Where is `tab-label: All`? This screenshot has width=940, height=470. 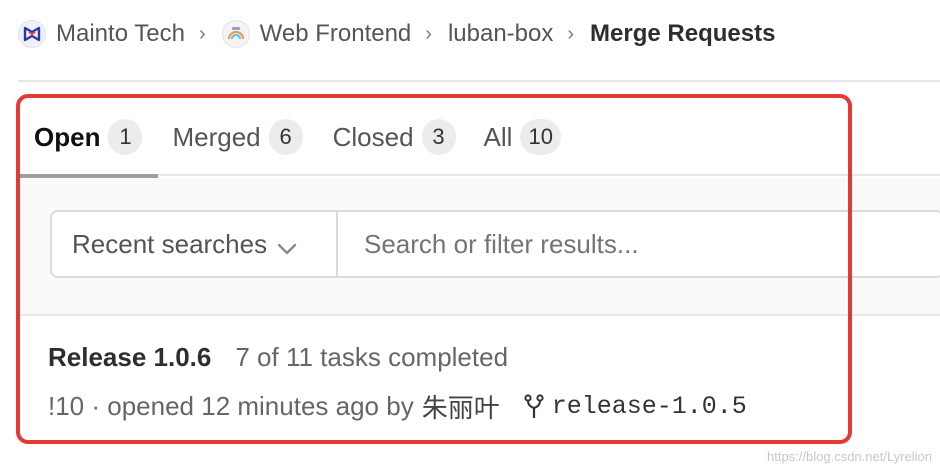
tab-label: All is located at coordinates (498, 136).